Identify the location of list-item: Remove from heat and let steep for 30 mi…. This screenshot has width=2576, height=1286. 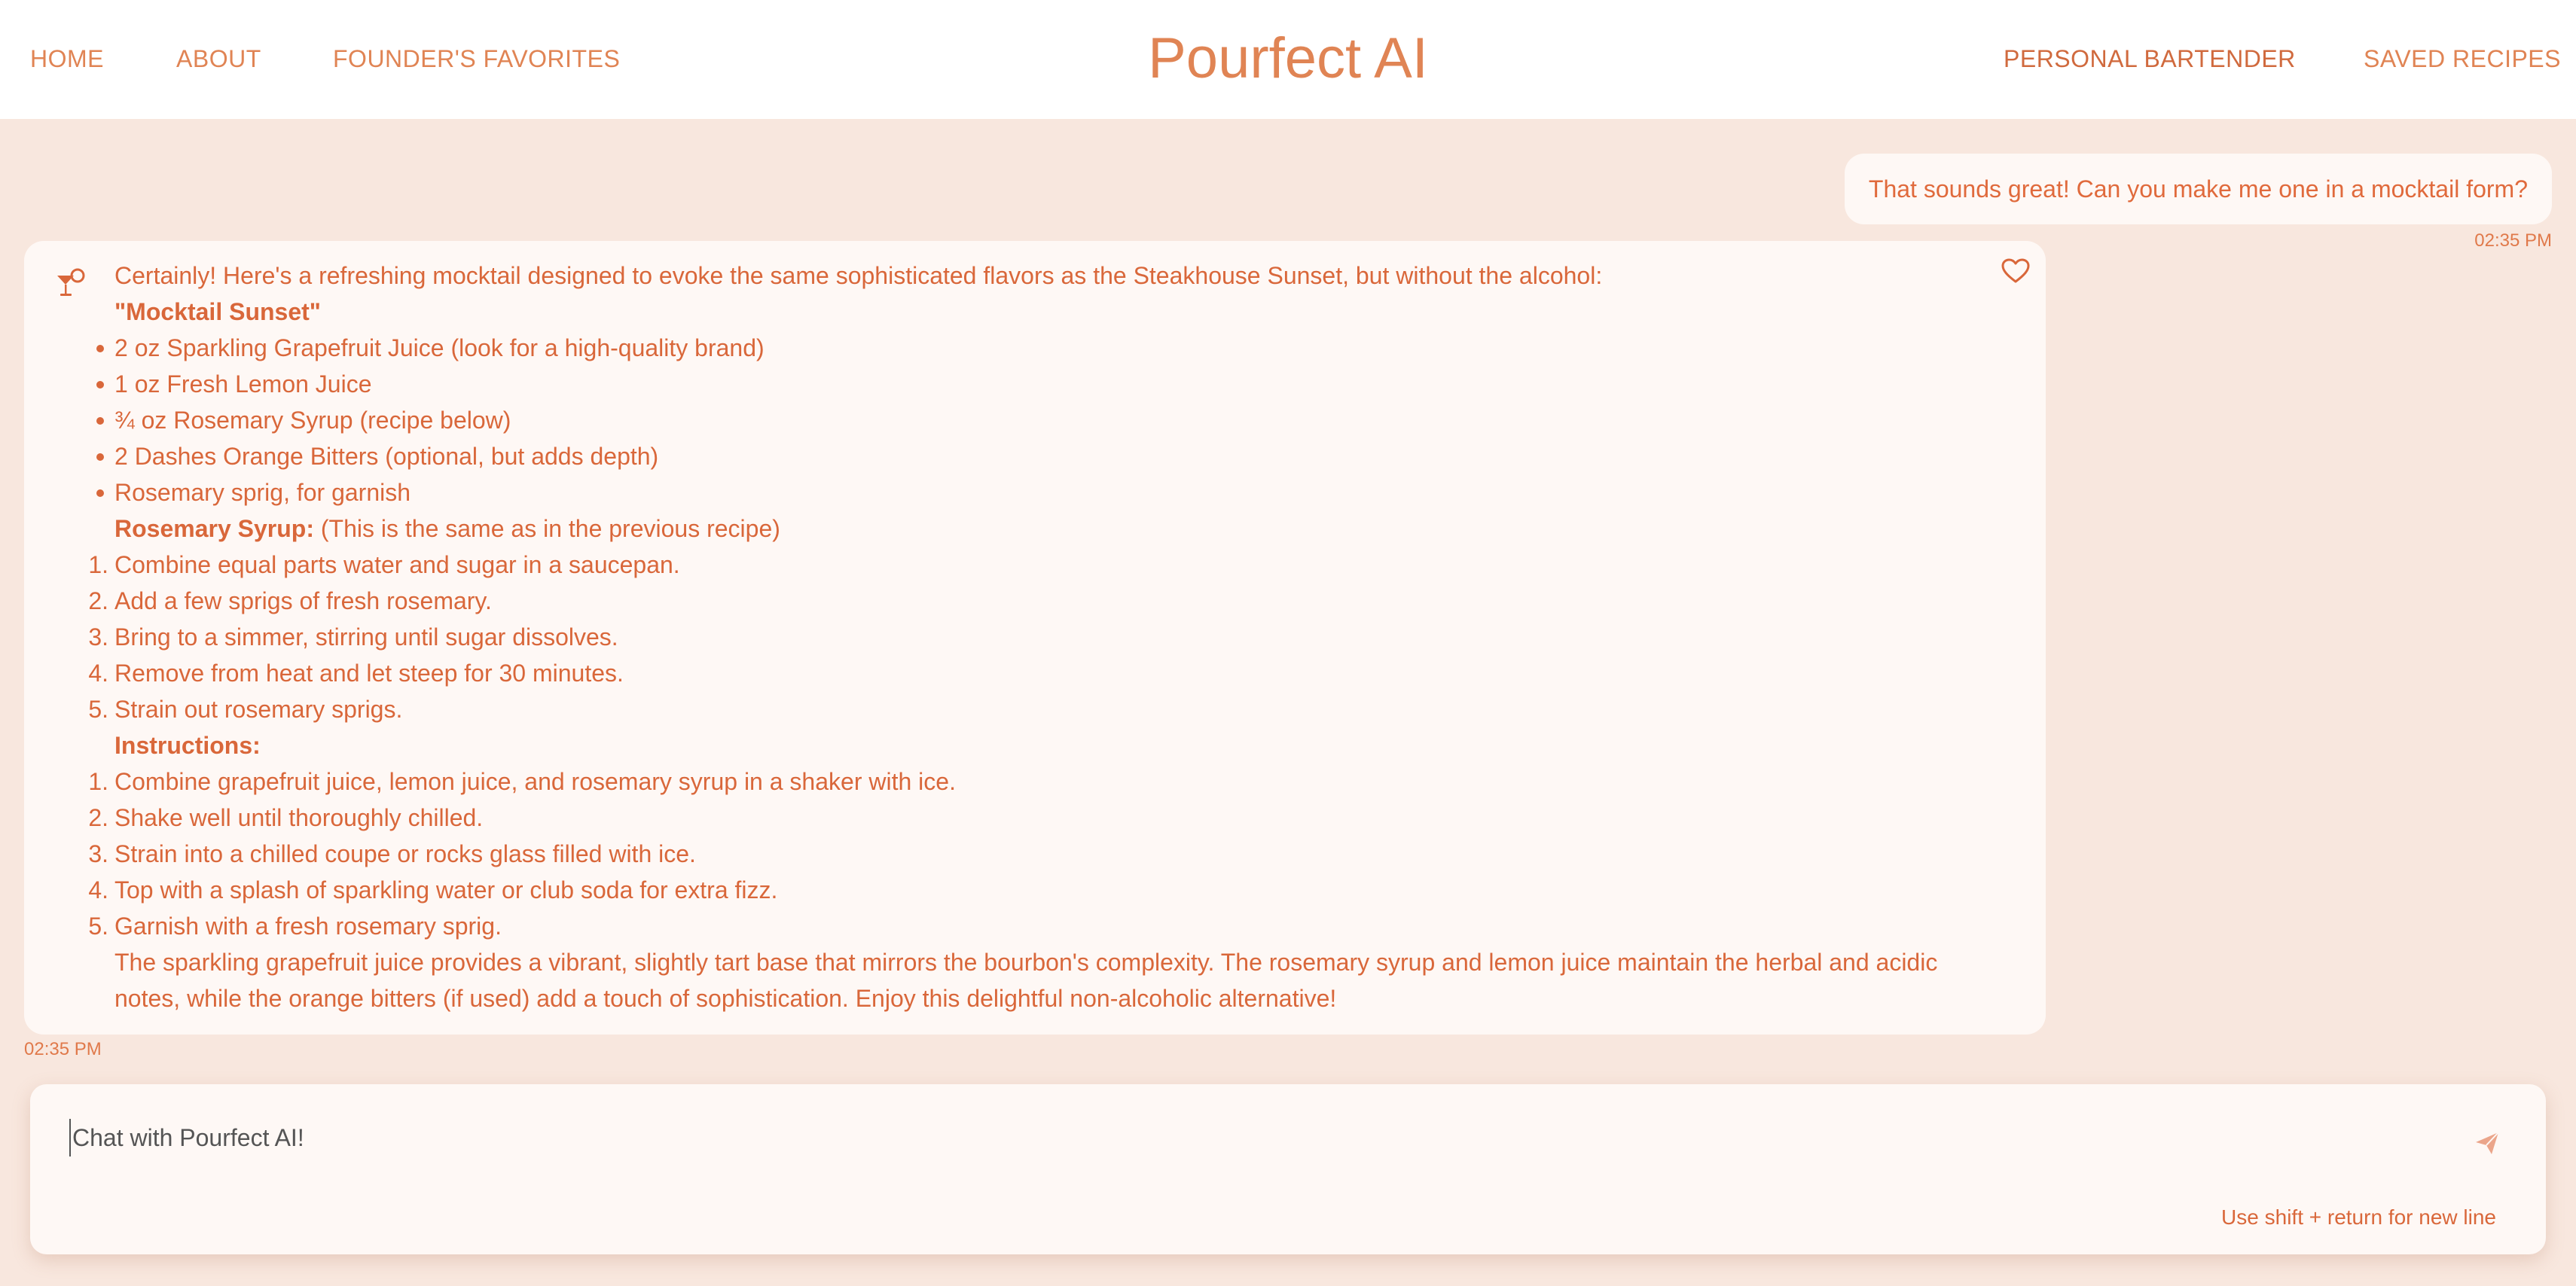
(369, 673).